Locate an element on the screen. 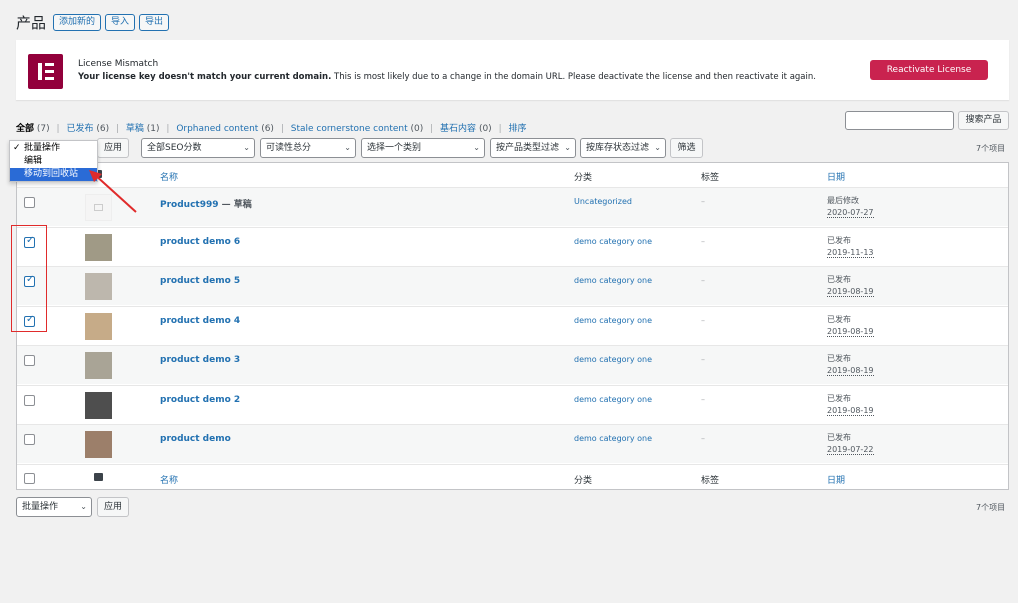  checkmark-icon: ✓ is located at coordinates (17, 148).